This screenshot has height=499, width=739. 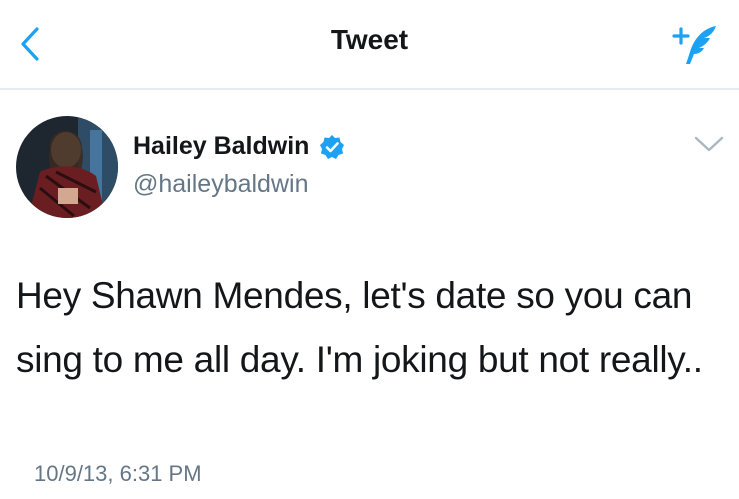 I want to click on compose-tweet-icon, so click(x=694, y=45).